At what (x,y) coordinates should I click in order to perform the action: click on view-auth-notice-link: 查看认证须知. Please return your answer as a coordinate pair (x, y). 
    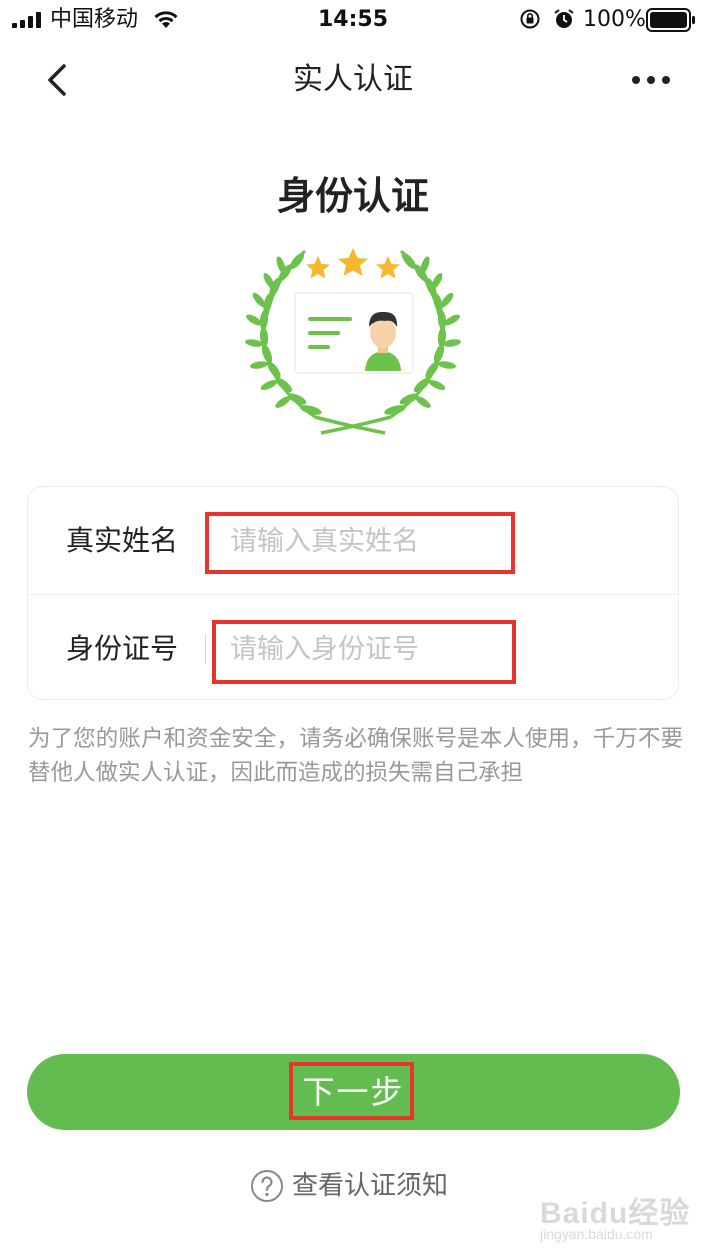
    Looking at the image, I should click on (349, 1186).